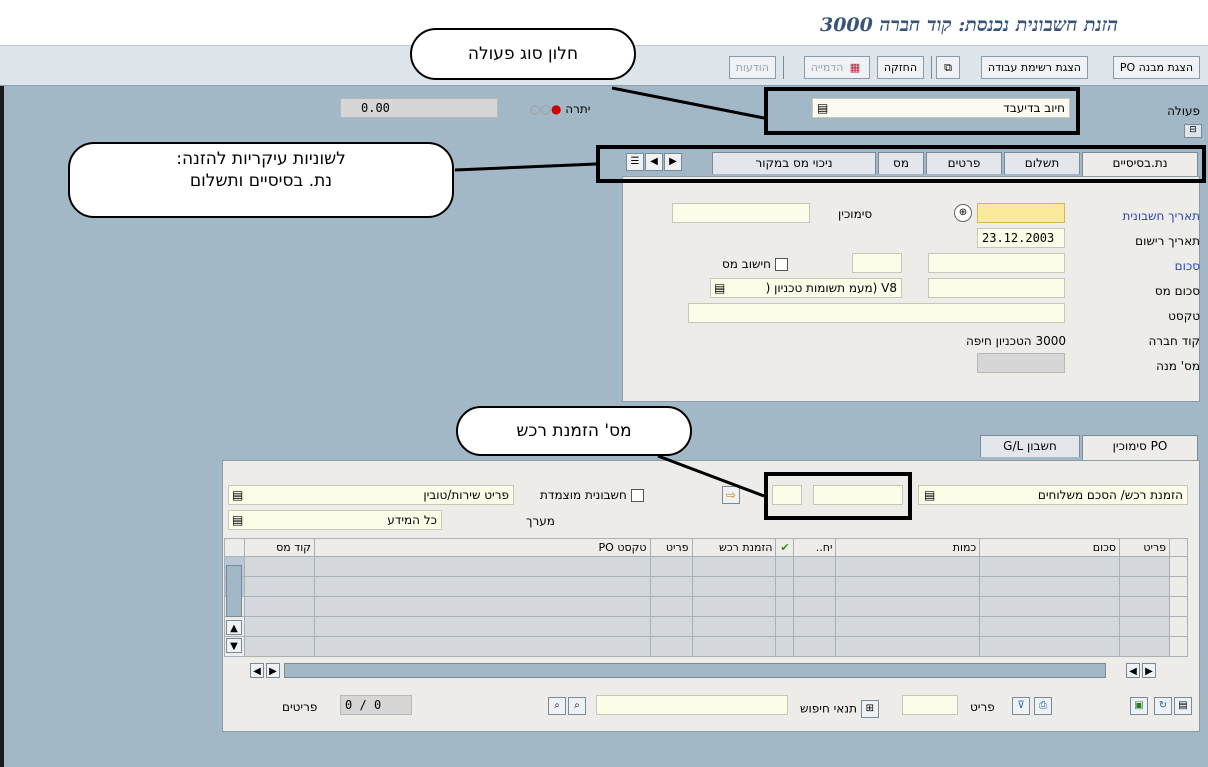  What do you see at coordinates (609, 292) in the screenshot?
I see `callout-connectors` at bounding box center [609, 292].